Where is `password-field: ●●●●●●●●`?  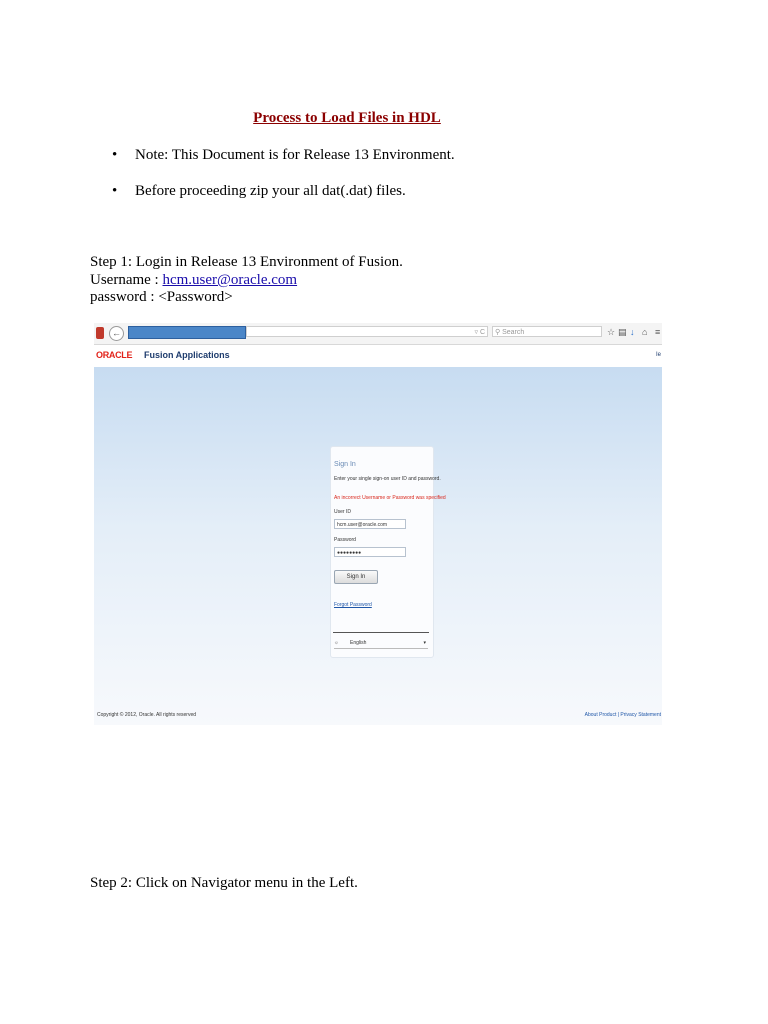 password-field: ●●●●●●●● is located at coordinates (370, 552).